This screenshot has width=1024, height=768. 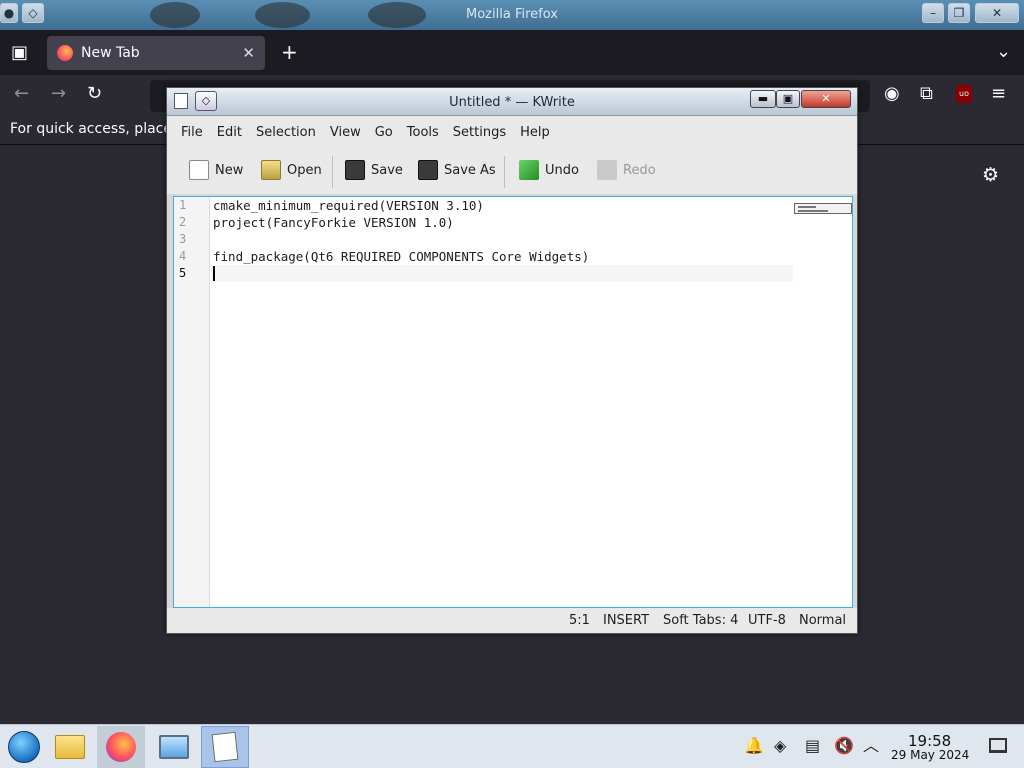 What do you see at coordinates (754, 746) in the screenshot?
I see `notifications-icon: 🔔` at bounding box center [754, 746].